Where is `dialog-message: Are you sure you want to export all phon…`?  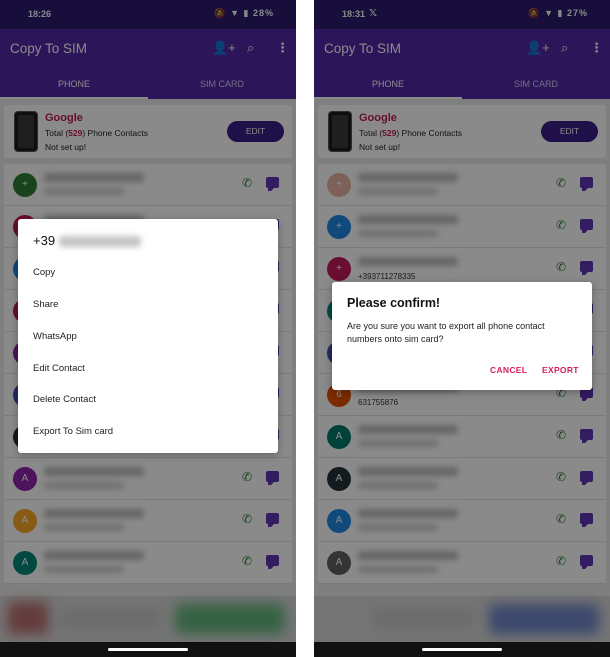 dialog-message: Are you sure you want to export all phon… is located at coordinates (446, 332).